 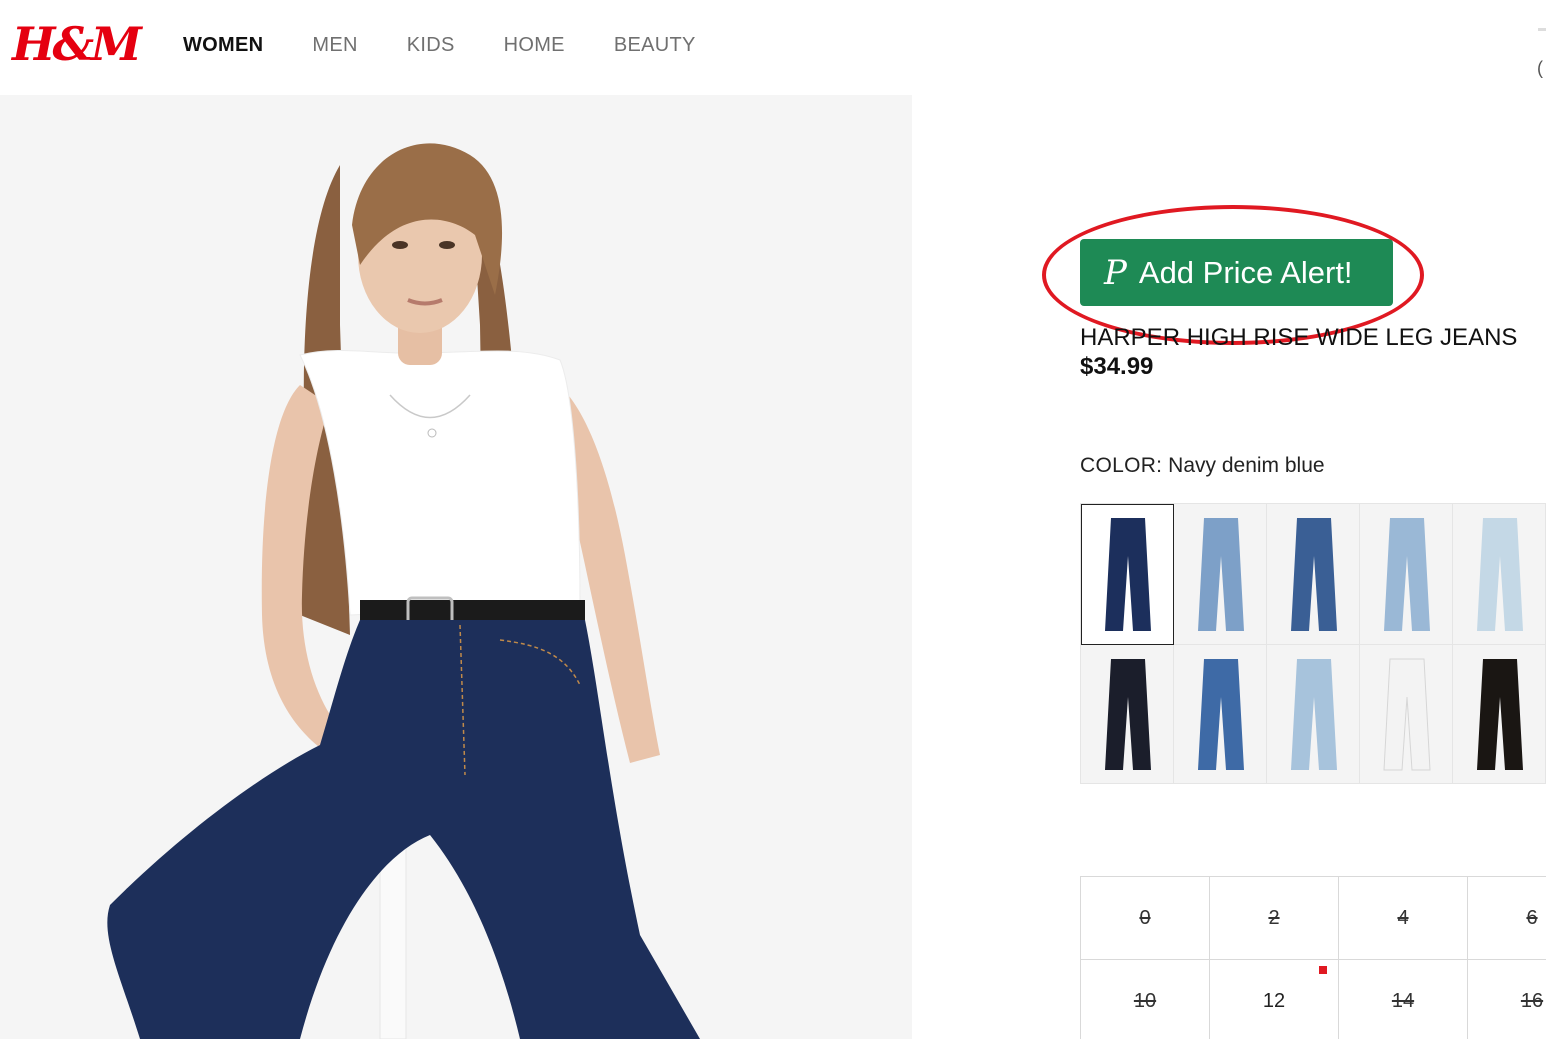 I want to click on size-label: 16, so click(x=1532, y=1000).